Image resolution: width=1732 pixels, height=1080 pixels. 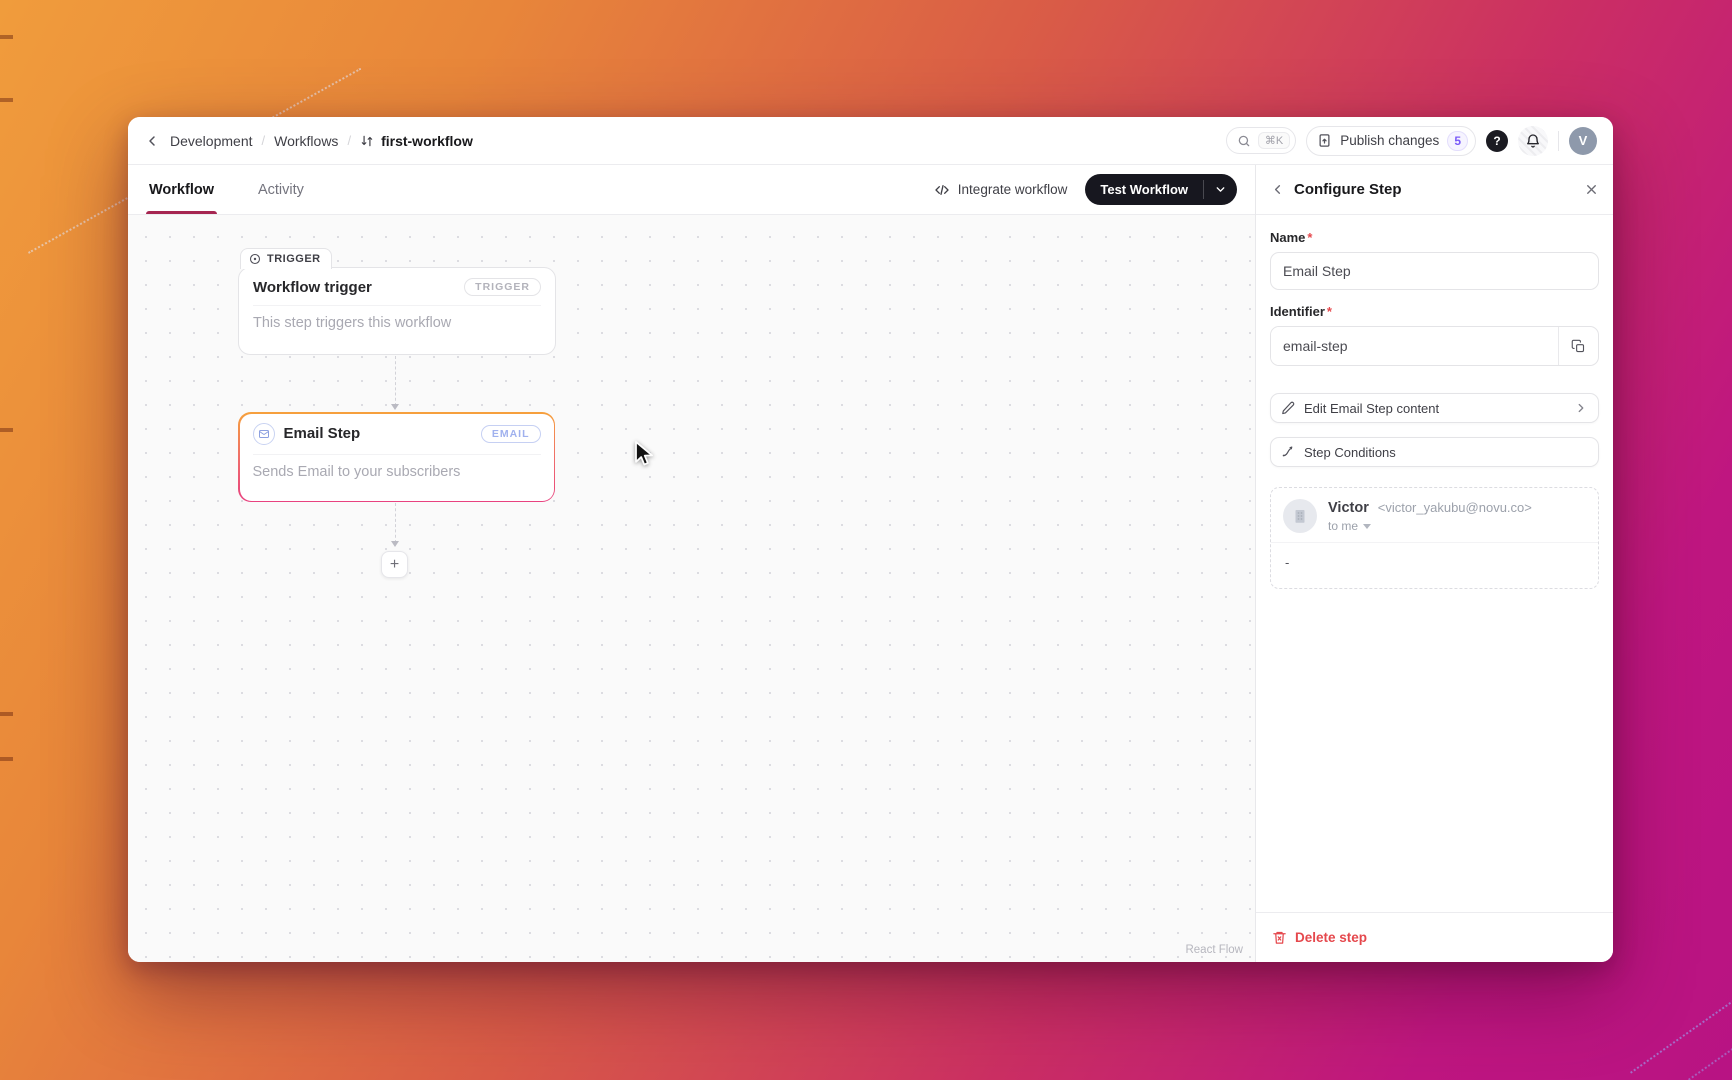 I want to click on tab-workflow-label: Workflow, so click(x=181, y=189).